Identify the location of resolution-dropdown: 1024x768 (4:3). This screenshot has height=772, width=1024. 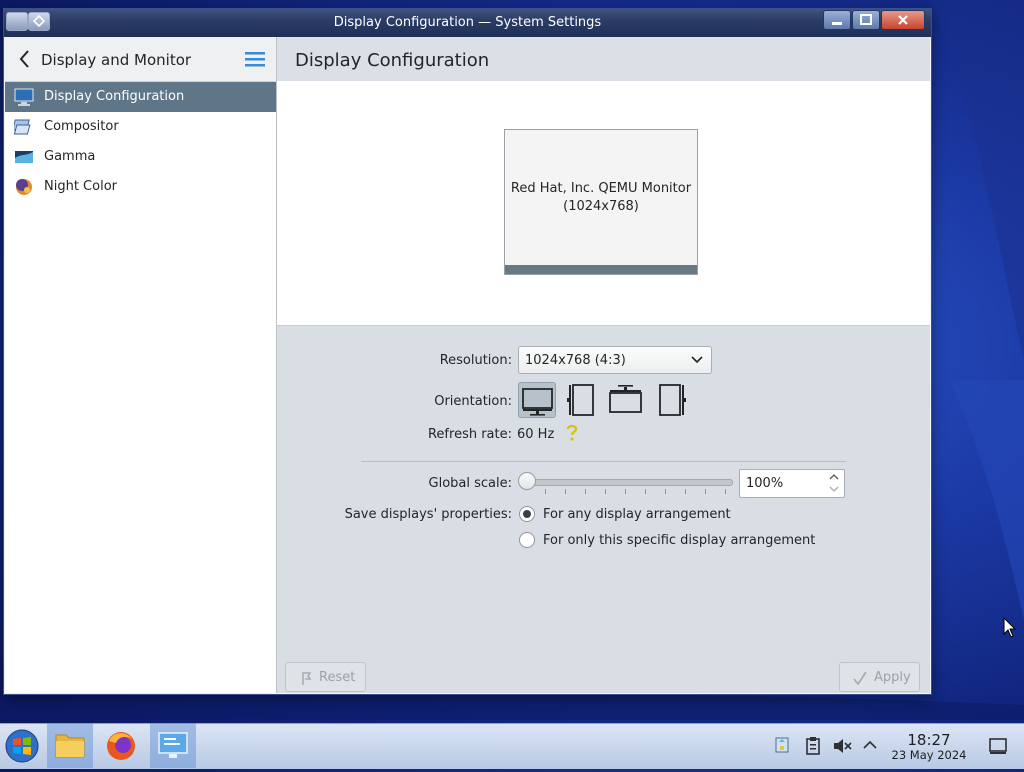
(615, 360).